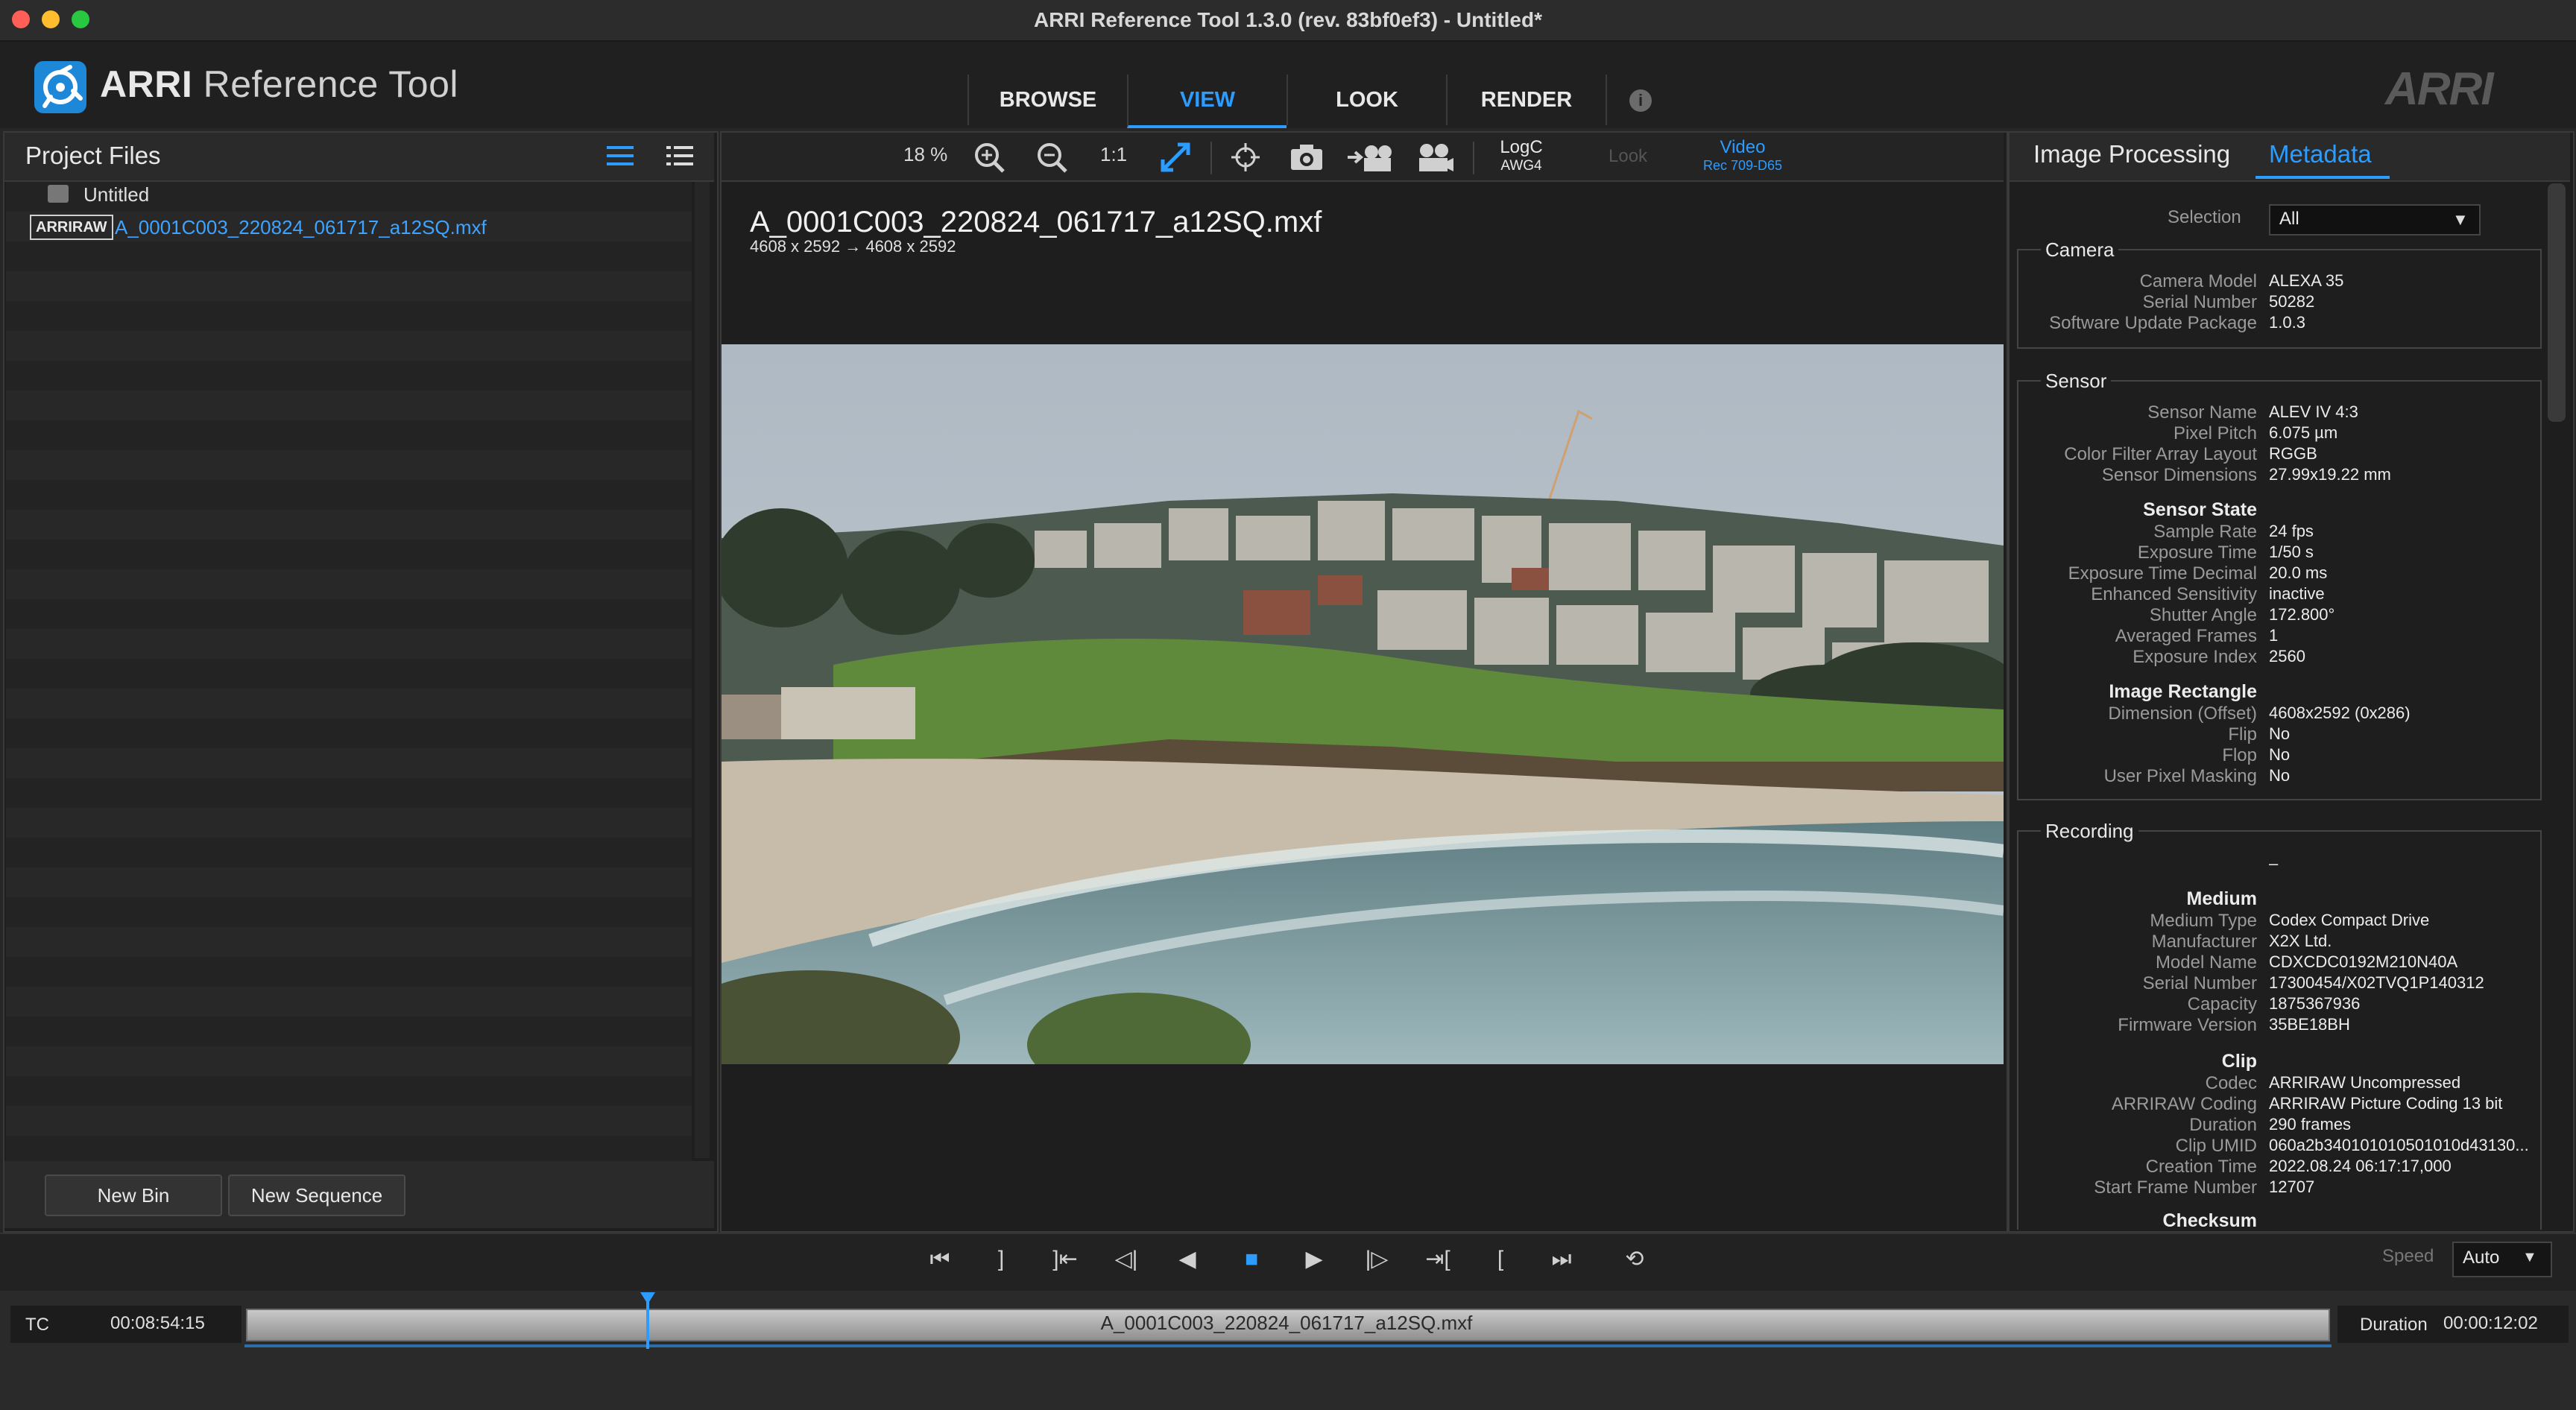 The height and width of the screenshot is (1410, 2576). What do you see at coordinates (1286, 1323) in the screenshot?
I see `timeline-clip-name: A_0001C003_220824_061717_a12SQ.mxf` at bounding box center [1286, 1323].